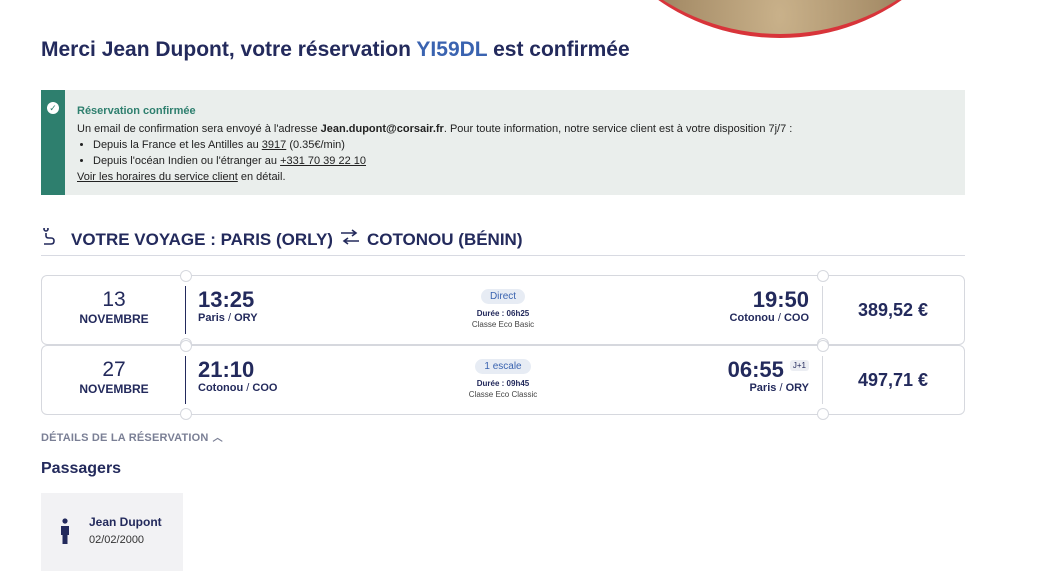  What do you see at coordinates (114, 307) in the screenshot?
I see `flight-date: 13 NOVEMBRE` at bounding box center [114, 307].